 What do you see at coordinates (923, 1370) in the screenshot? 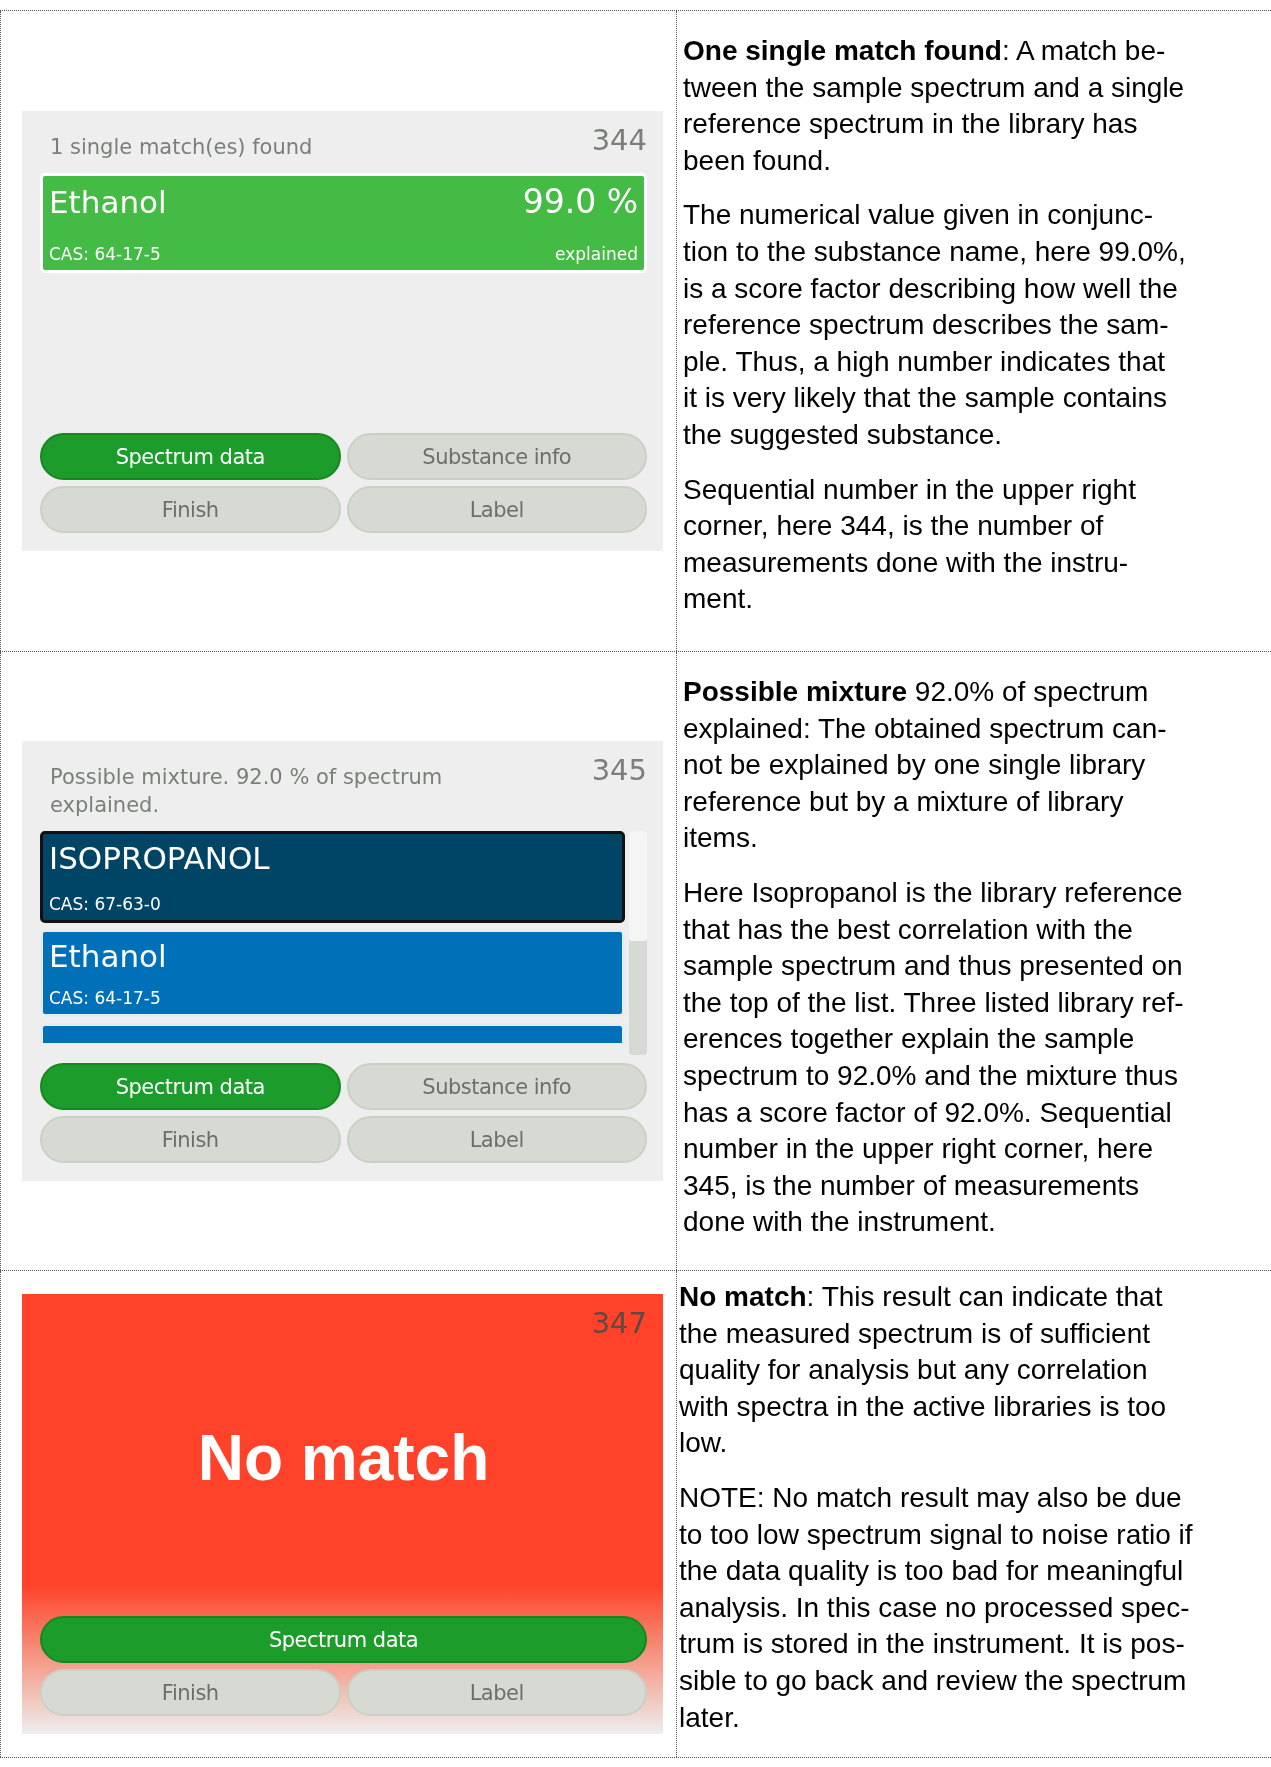
I see `description-paragraph: No match: This result can indicate that the measured spectrum is of sufficient quality for analysis but any correlation with spectra in the active libraries is too low.` at bounding box center [923, 1370].